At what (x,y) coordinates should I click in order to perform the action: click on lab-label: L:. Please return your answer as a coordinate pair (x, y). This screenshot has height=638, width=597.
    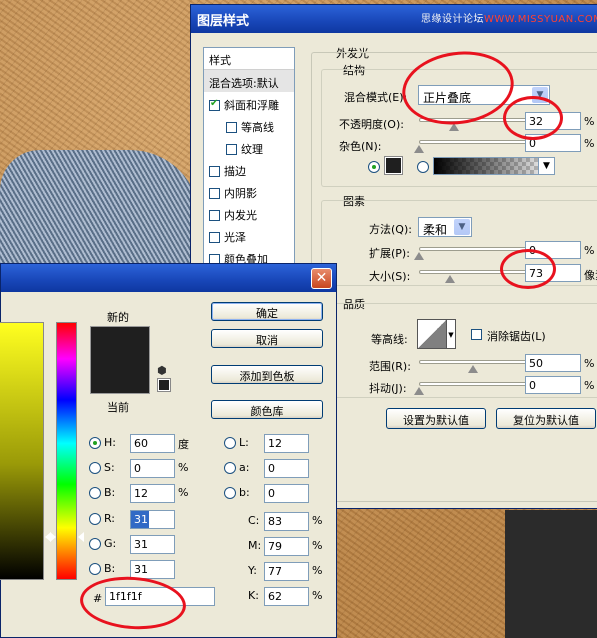
    Looking at the image, I should click on (244, 442).